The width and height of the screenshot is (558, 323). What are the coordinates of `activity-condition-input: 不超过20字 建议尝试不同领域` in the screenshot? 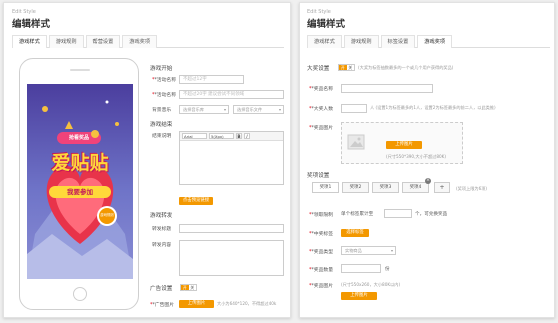 It's located at (231, 94).